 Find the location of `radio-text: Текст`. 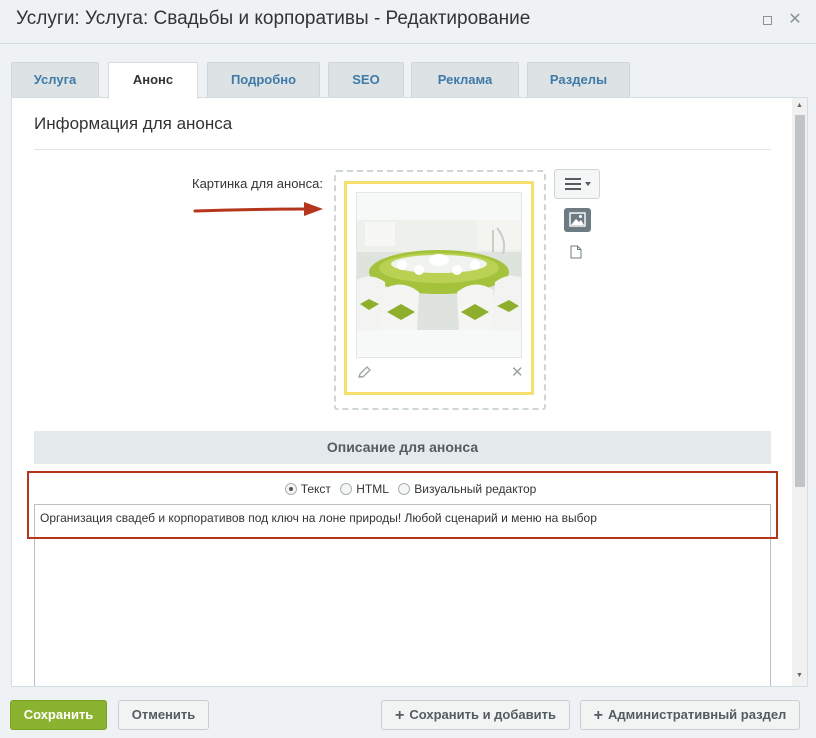

radio-text: Текст is located at coordinates (307, 489).